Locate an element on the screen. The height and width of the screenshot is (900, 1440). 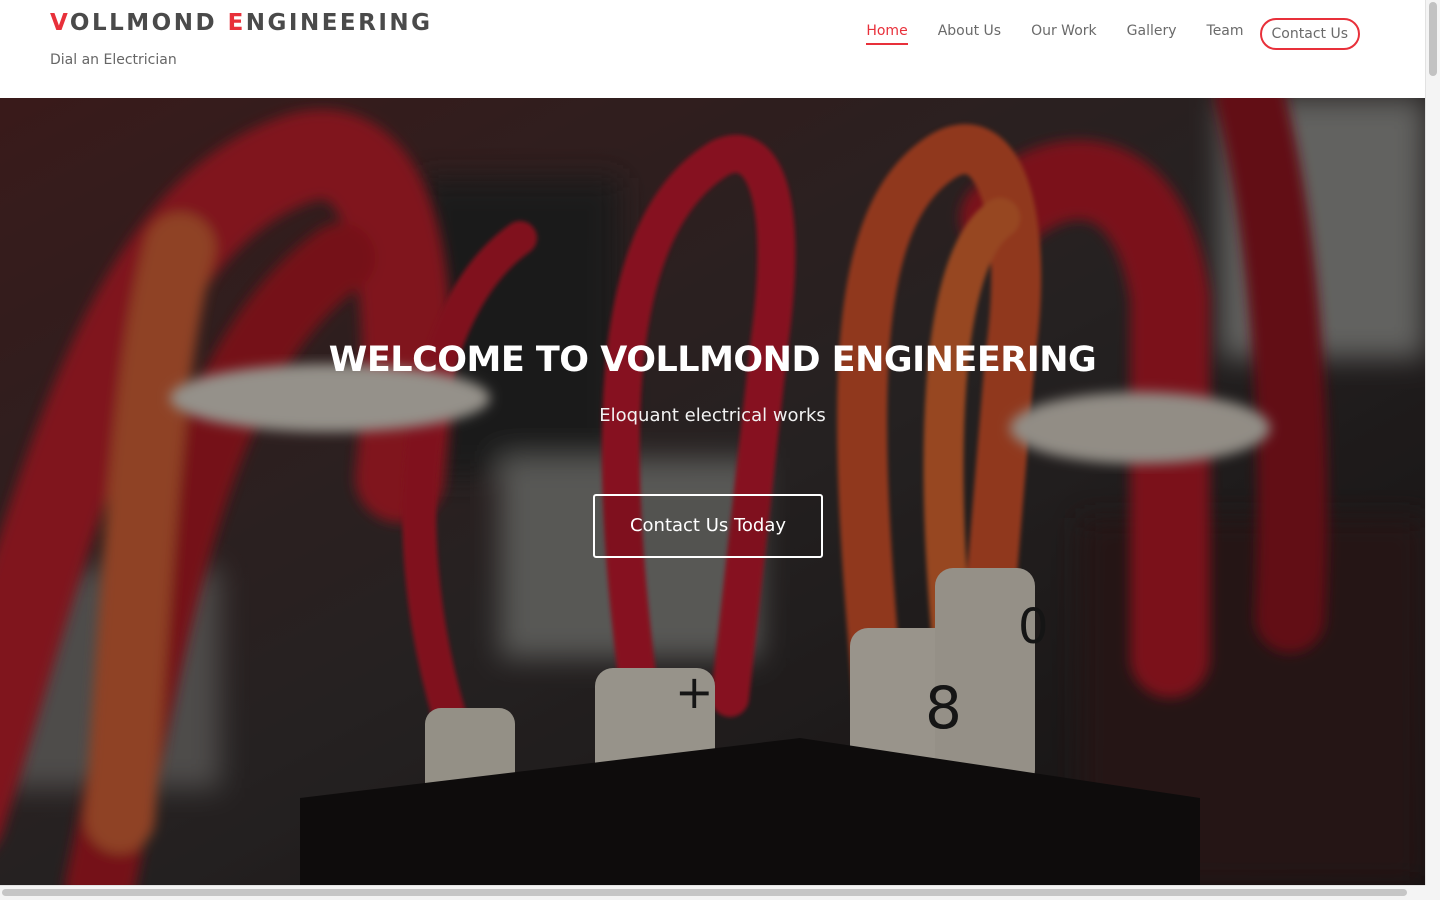
contact-us-today-button: Contact Us Today is located at coordinates (708, 526).